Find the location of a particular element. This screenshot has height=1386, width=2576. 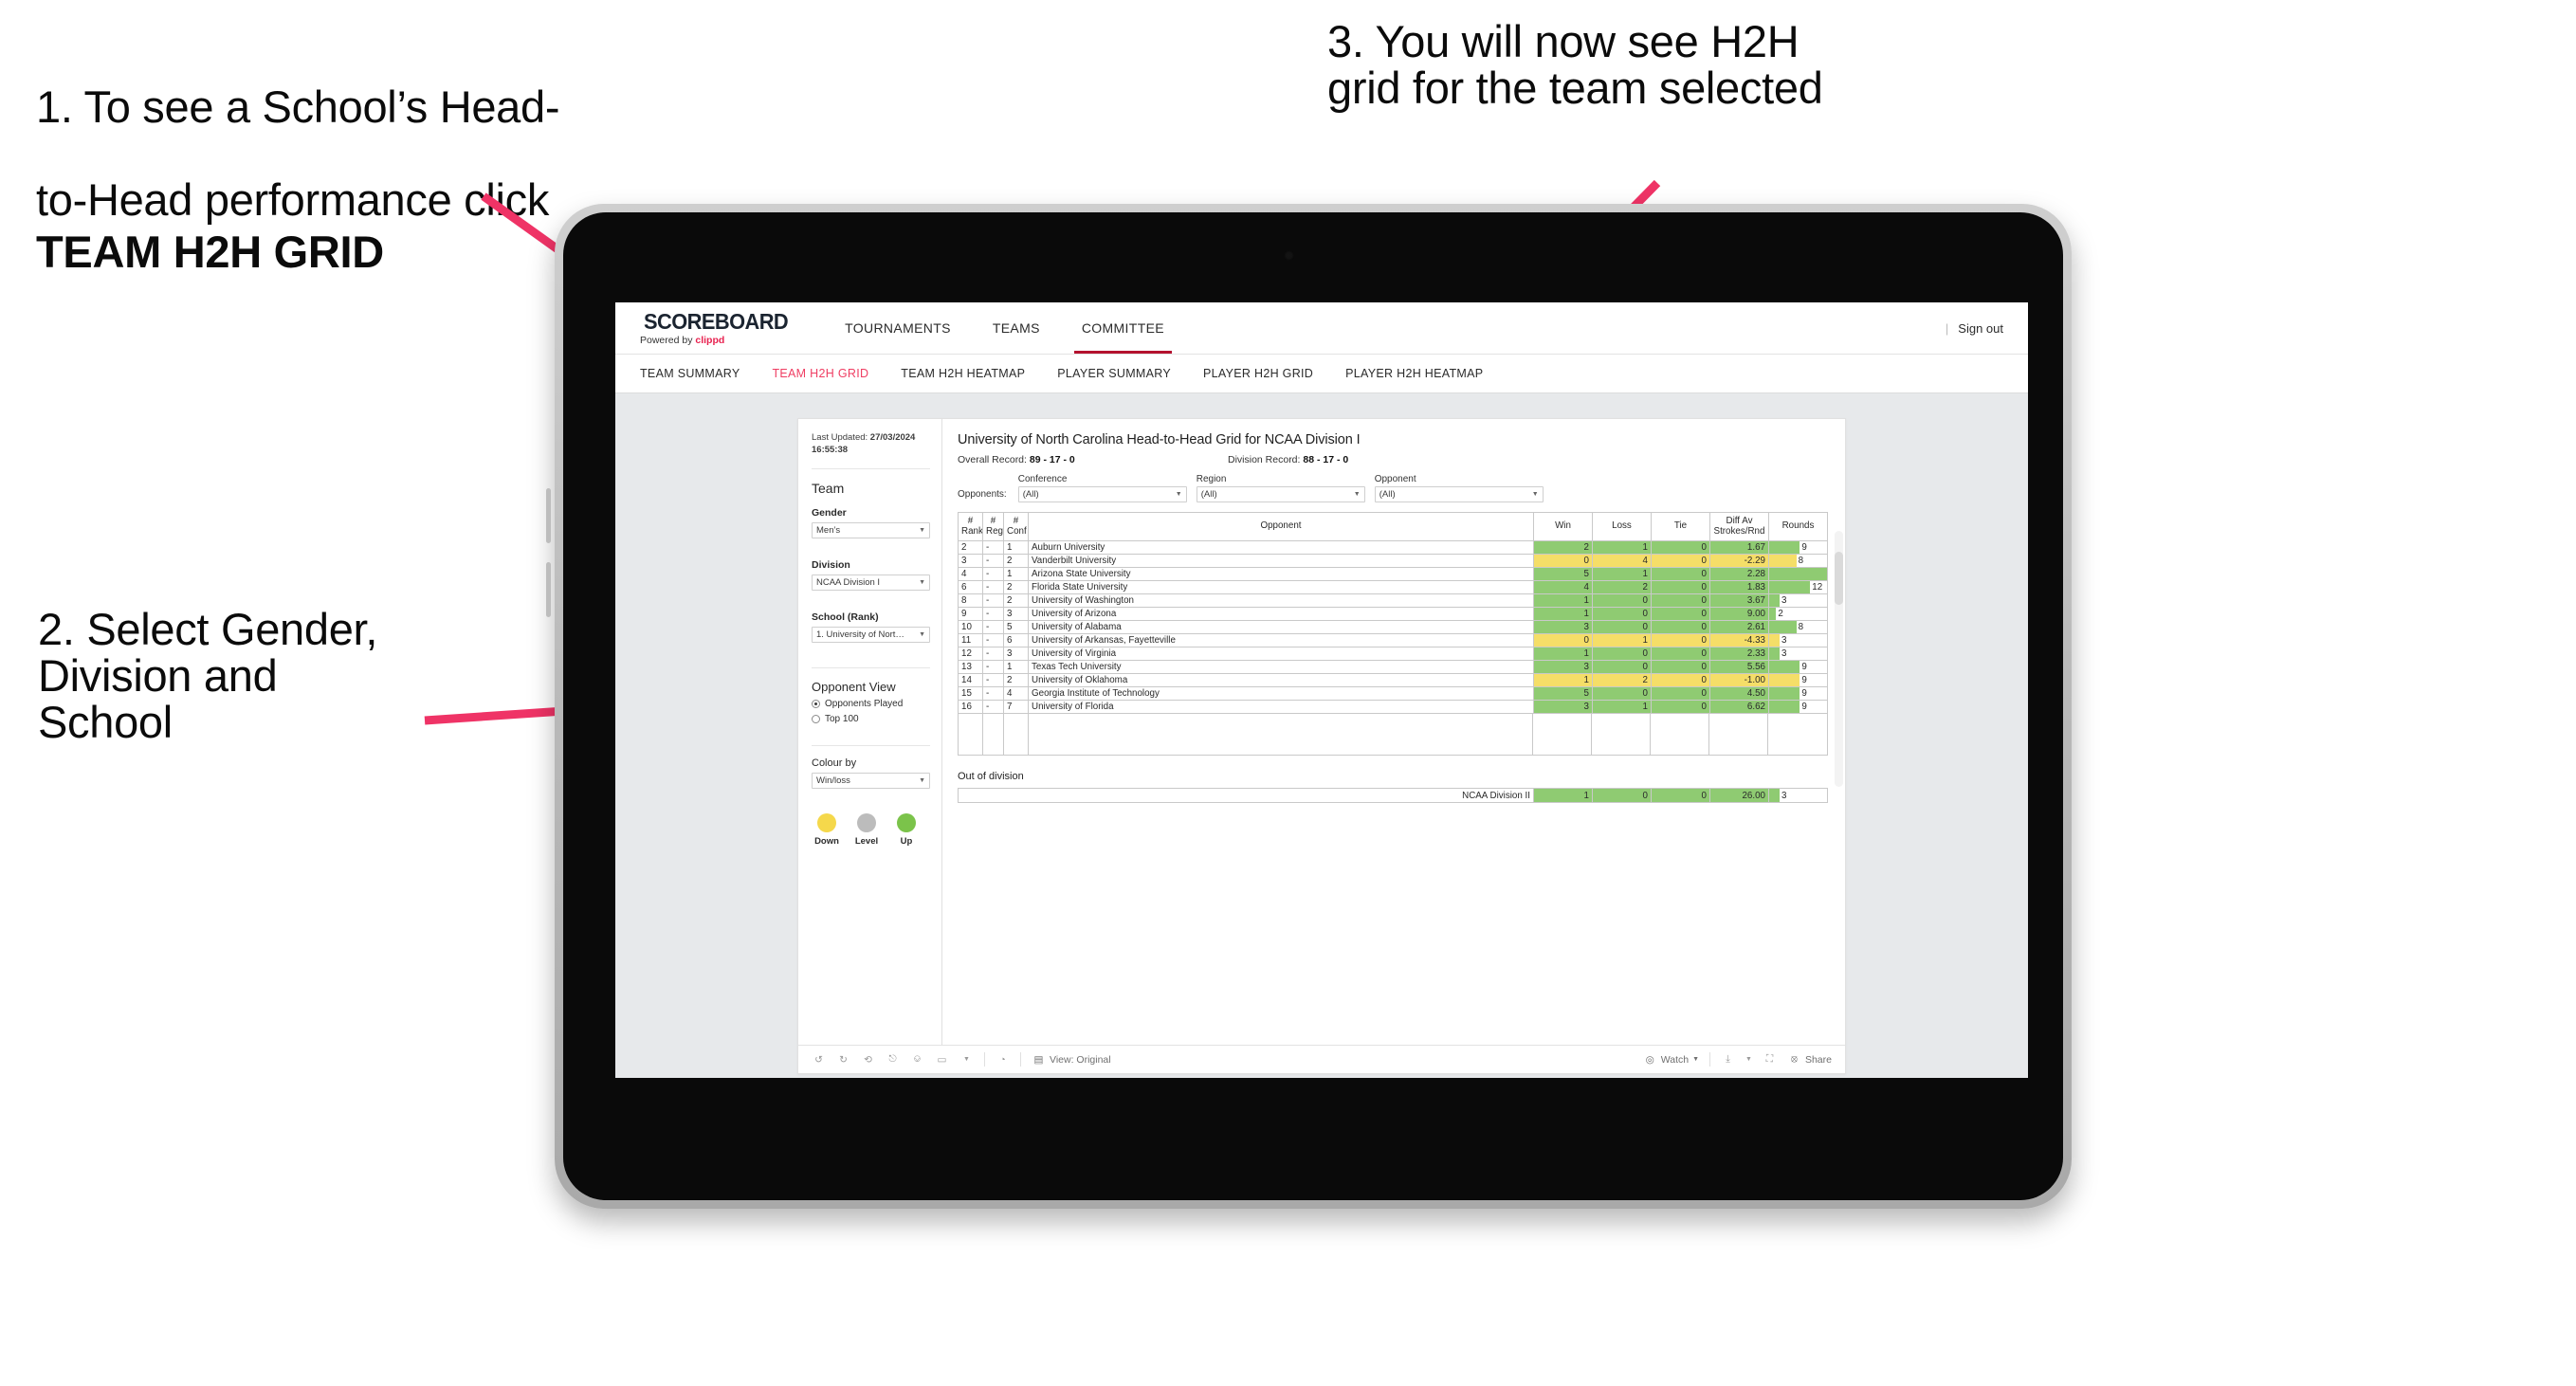

filter-conference: Conference (All) ▼ is located at coordinates (1102, 488).